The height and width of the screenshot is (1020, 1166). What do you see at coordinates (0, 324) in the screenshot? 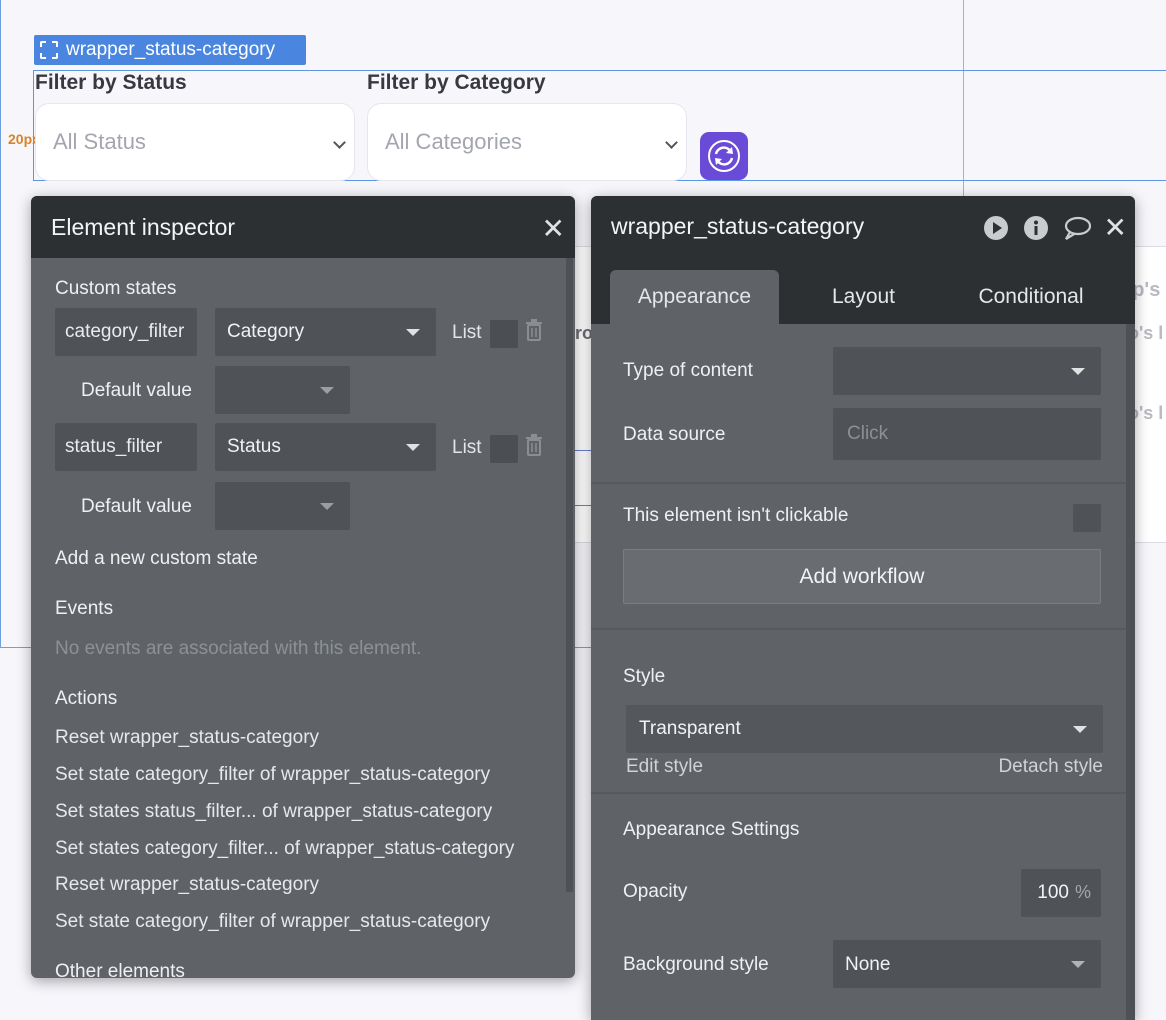
I see `page-boundary-left` at bounding box center [0, 324].